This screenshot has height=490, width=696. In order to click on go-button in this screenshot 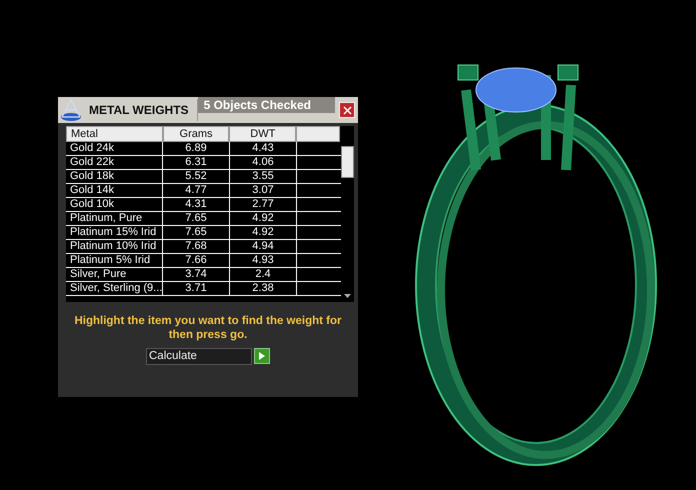, I will do `click(262, 356)`.